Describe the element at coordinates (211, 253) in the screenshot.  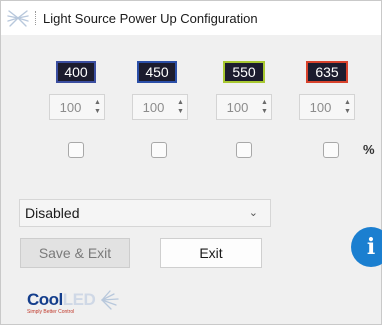
I see `exit-button: Exit` at that location.